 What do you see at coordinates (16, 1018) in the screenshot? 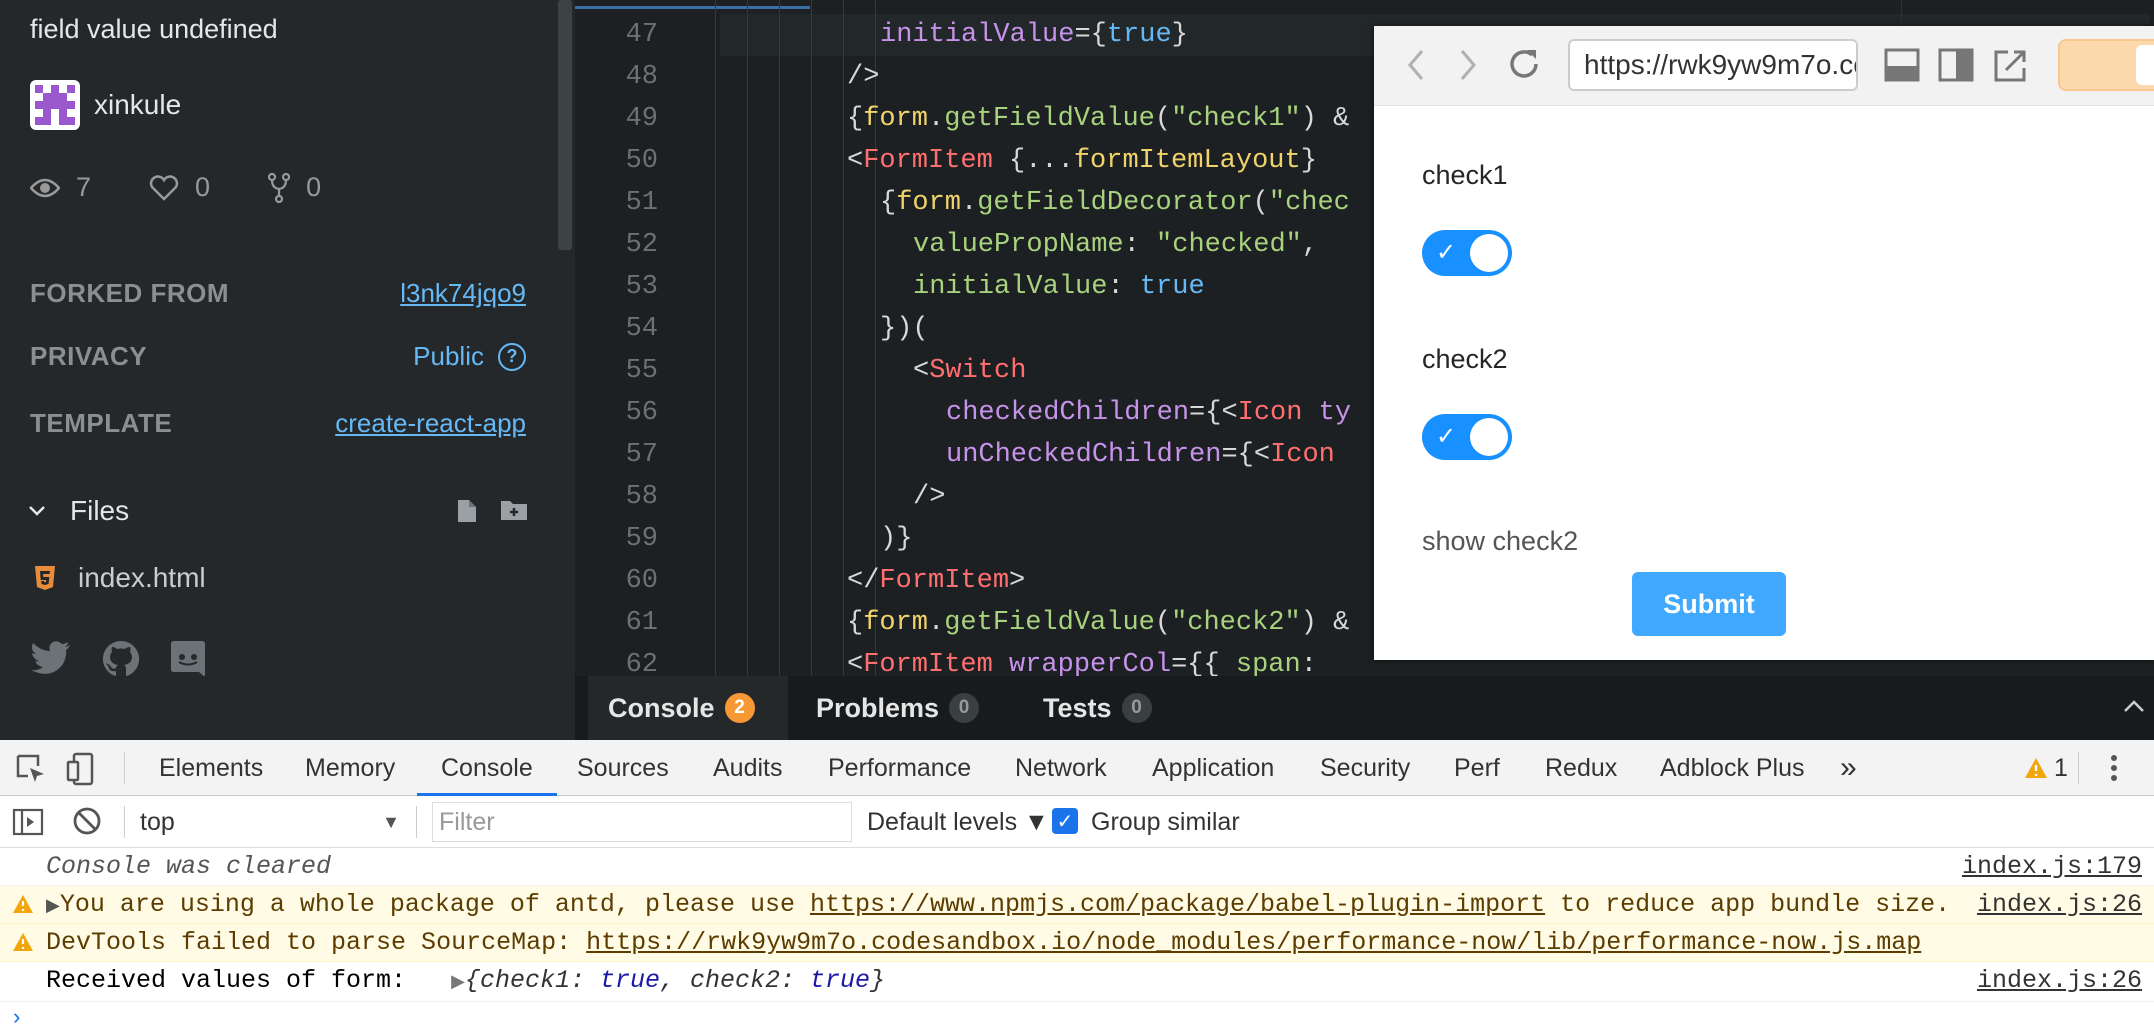
I see `console-prompt-icon: ›` at bounding box center [16, 1018].